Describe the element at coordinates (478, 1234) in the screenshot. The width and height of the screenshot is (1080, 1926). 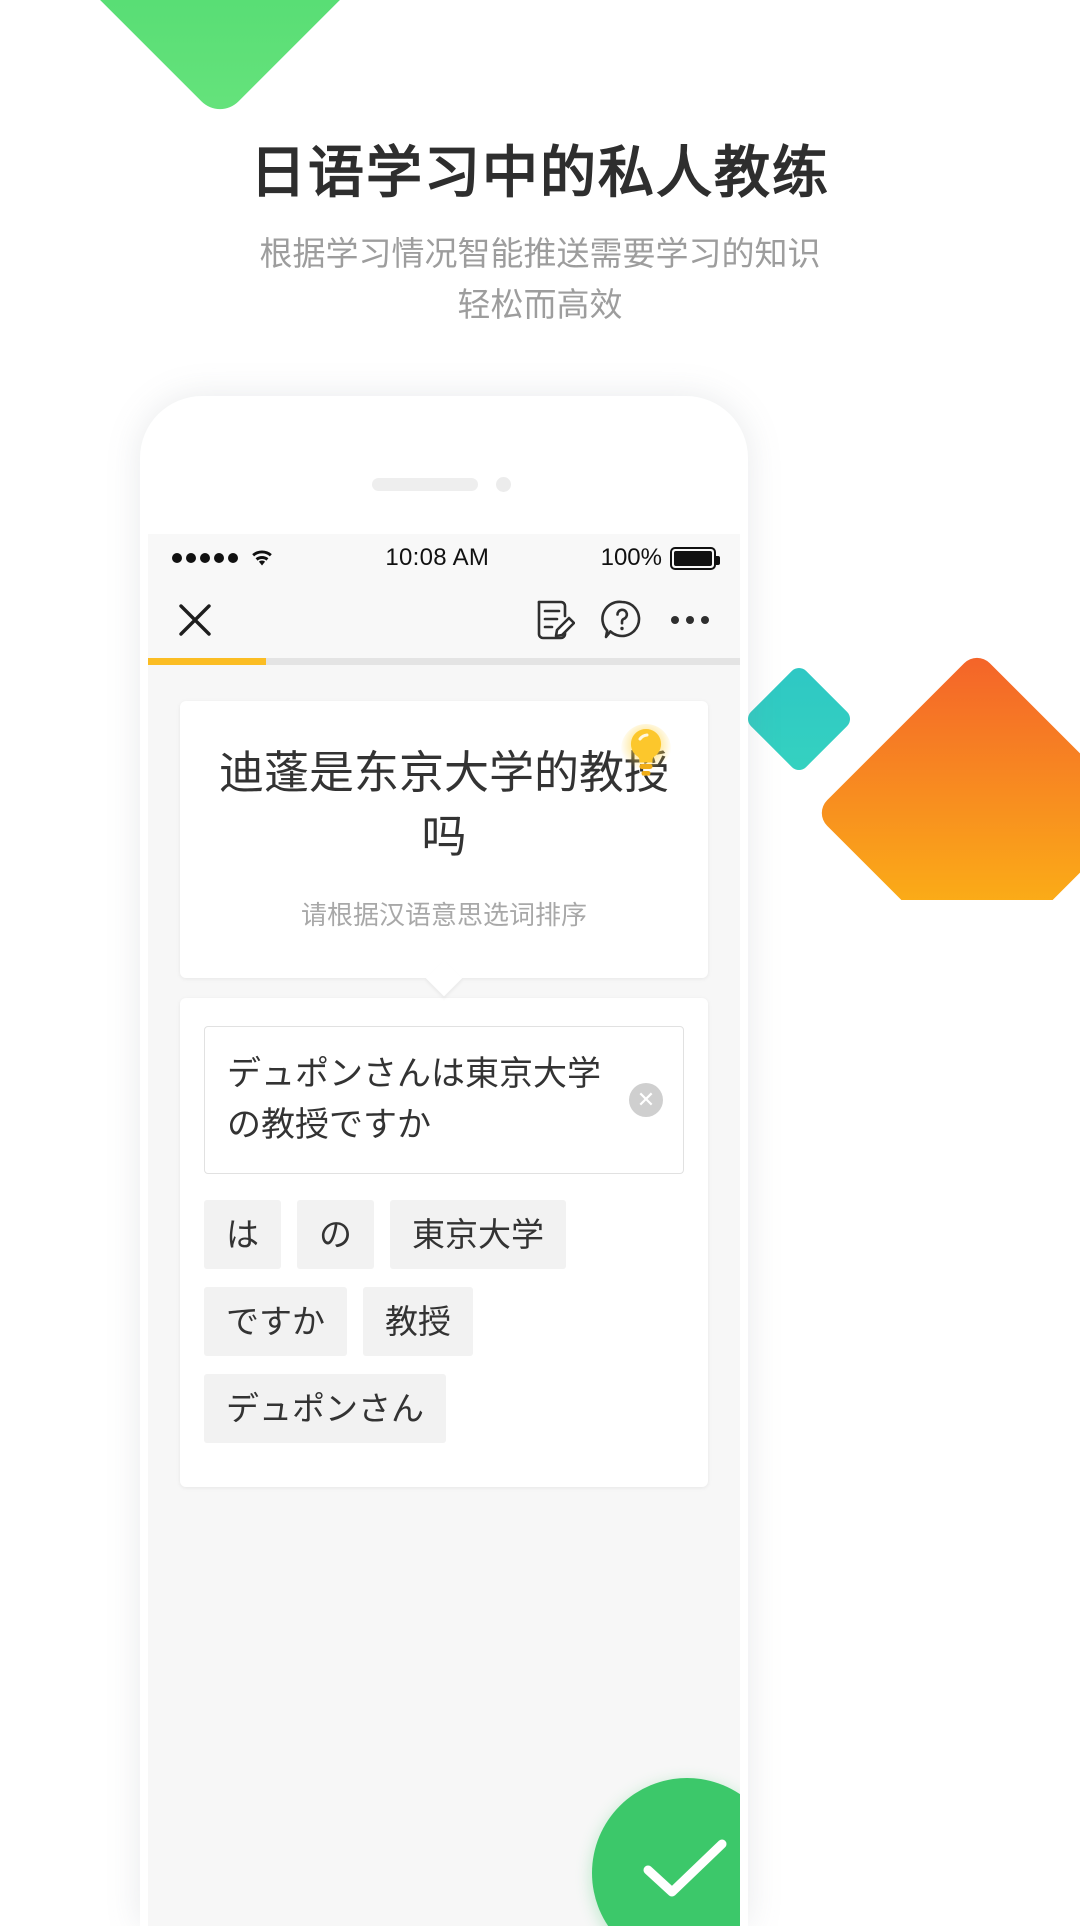
I see `word-chip: 東京大学` at that location.